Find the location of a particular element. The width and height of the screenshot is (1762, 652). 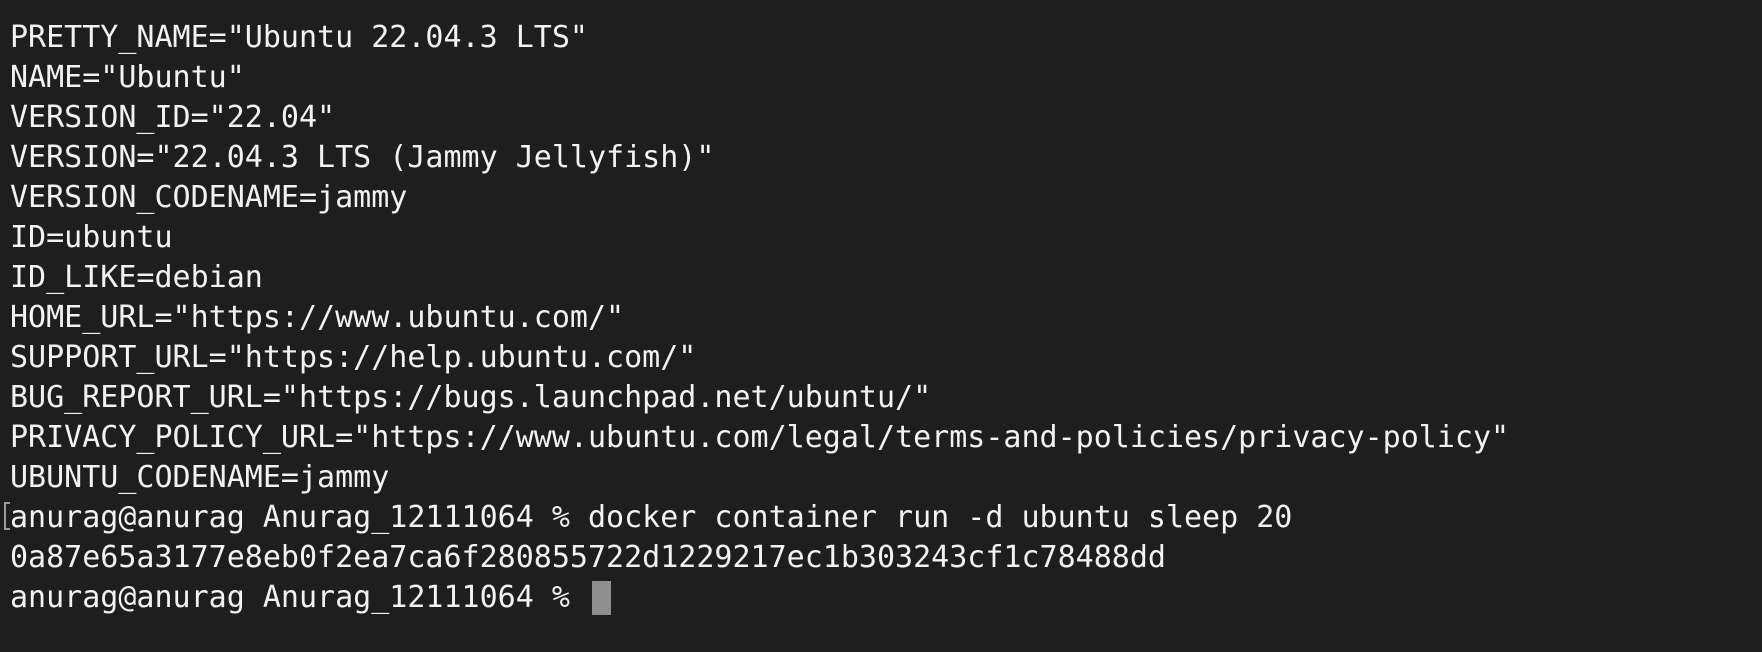

active-prompt-line: anurag@anurag Anurag_12111064 % is located at coordinates (886, 598).